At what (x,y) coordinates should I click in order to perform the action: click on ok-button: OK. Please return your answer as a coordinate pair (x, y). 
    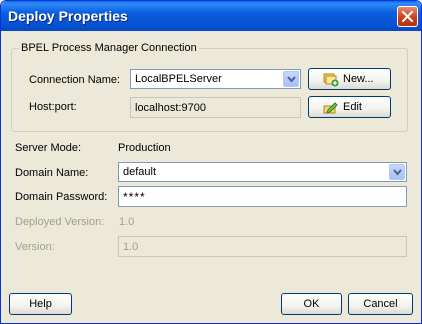
    Looking at the image, I should click on (311, 304).